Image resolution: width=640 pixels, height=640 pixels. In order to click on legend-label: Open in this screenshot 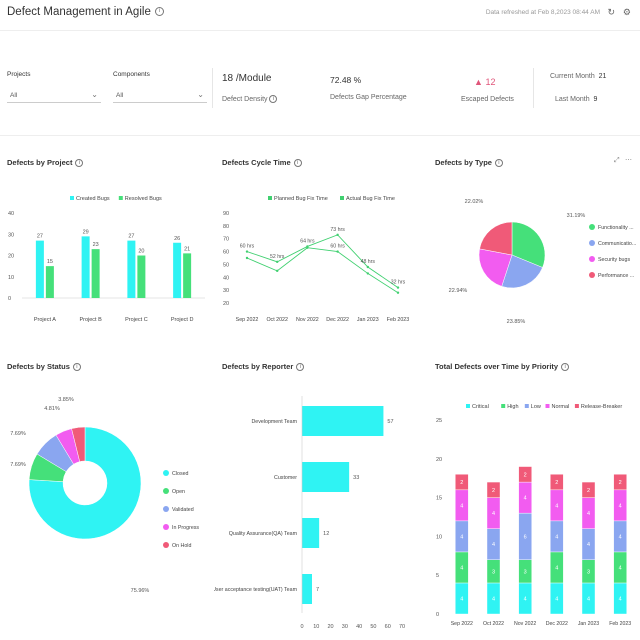, I will do `click(178, 492)`.